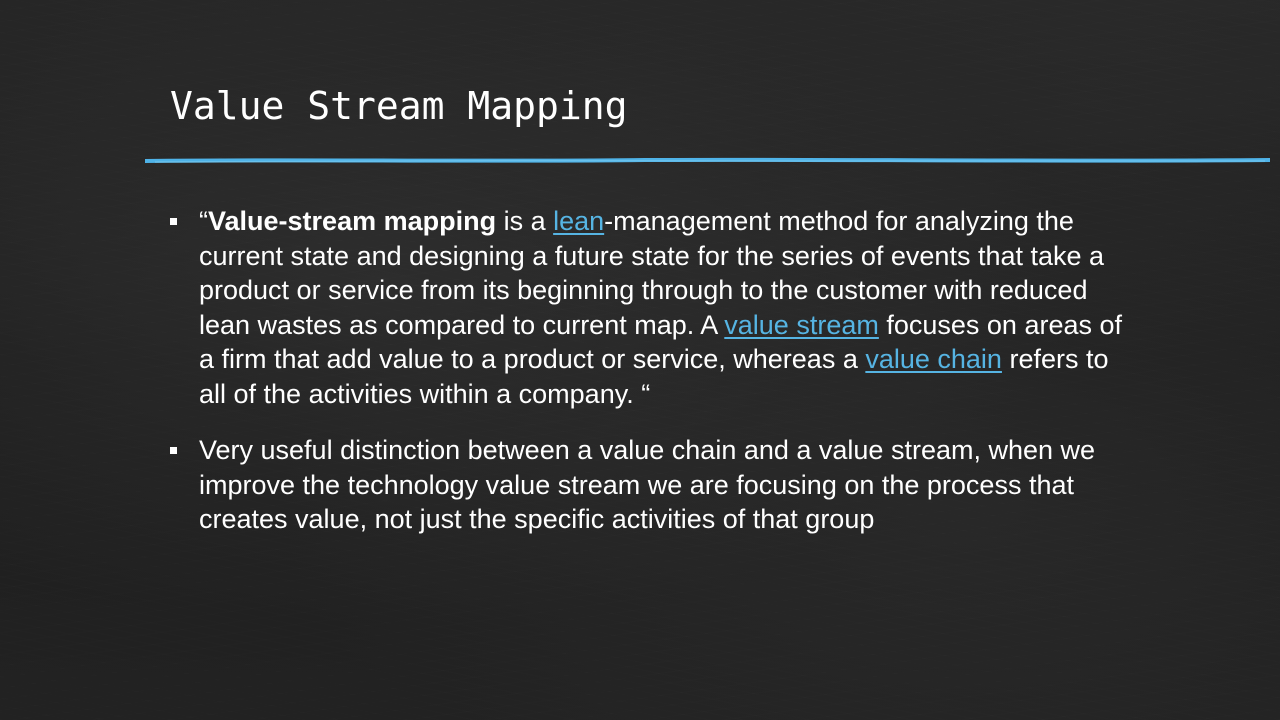 The height and width of the screenshot is (720, 1280). I want to click on title-underline, so click(707, 160).